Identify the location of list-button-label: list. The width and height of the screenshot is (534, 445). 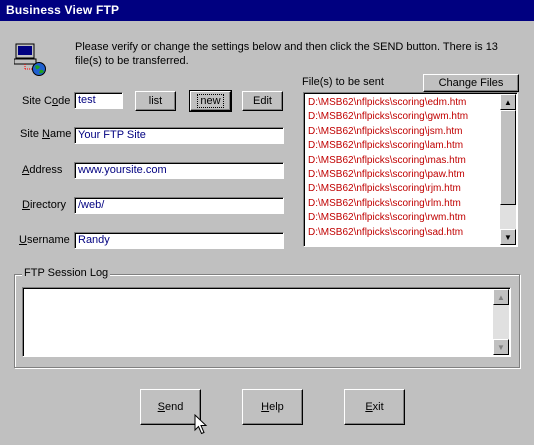
(155, 101).